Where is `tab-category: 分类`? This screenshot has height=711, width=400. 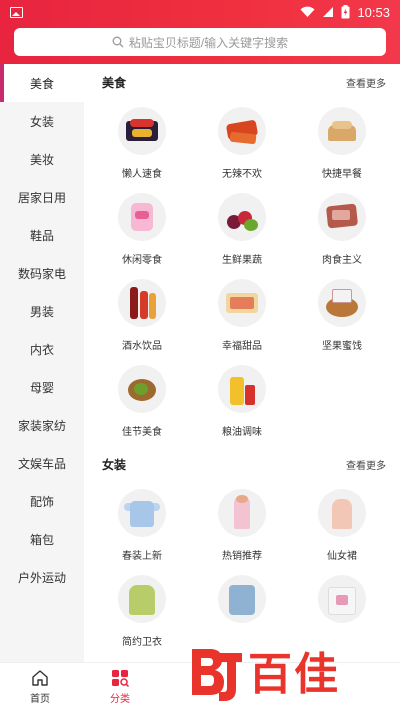
tab-category: 分类 is located at coordinates (120, 687).